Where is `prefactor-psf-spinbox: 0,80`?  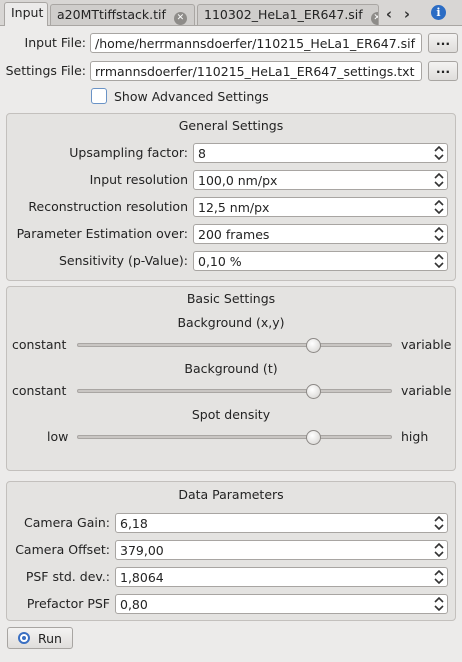 prefactor-psf-spinbox: 0,80 is located at coordinates (281, 604).